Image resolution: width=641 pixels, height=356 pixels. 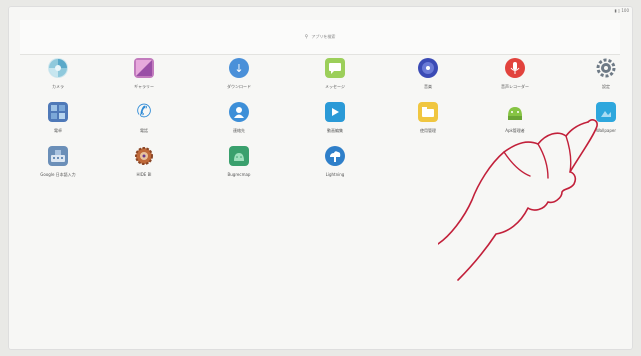 What do you see at coordinates (144, 86) in the screenshot?
I see `app-label: ギャラリー` at bounding box center [144, 86].